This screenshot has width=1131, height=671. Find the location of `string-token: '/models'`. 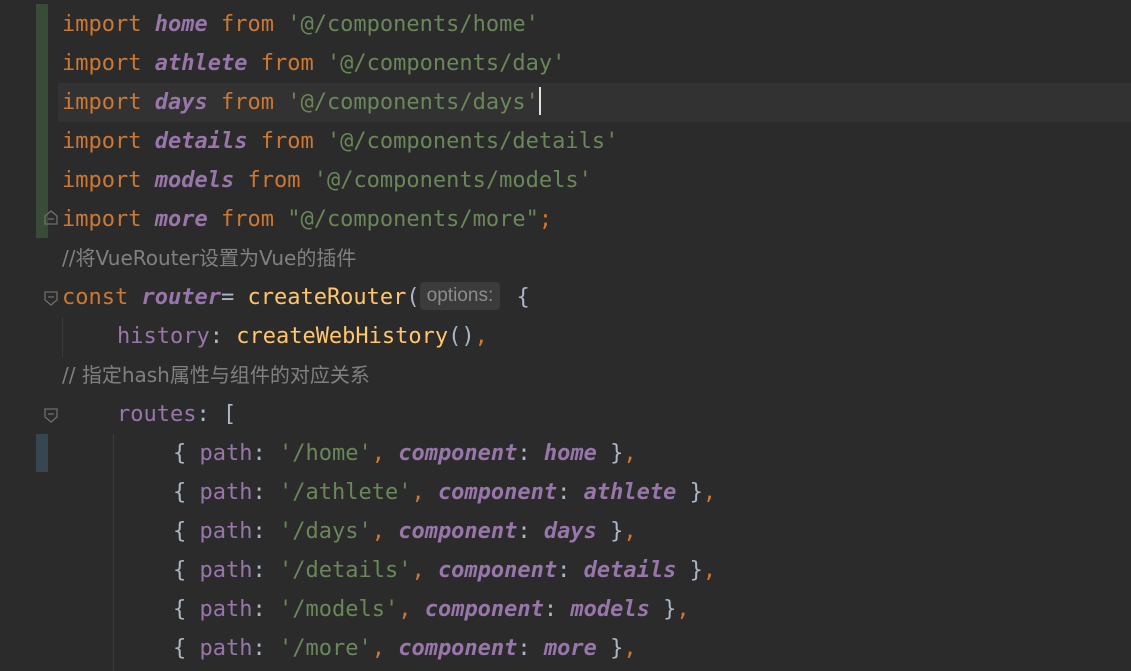

string-token: '/models' is located at coordinates (338, 609).